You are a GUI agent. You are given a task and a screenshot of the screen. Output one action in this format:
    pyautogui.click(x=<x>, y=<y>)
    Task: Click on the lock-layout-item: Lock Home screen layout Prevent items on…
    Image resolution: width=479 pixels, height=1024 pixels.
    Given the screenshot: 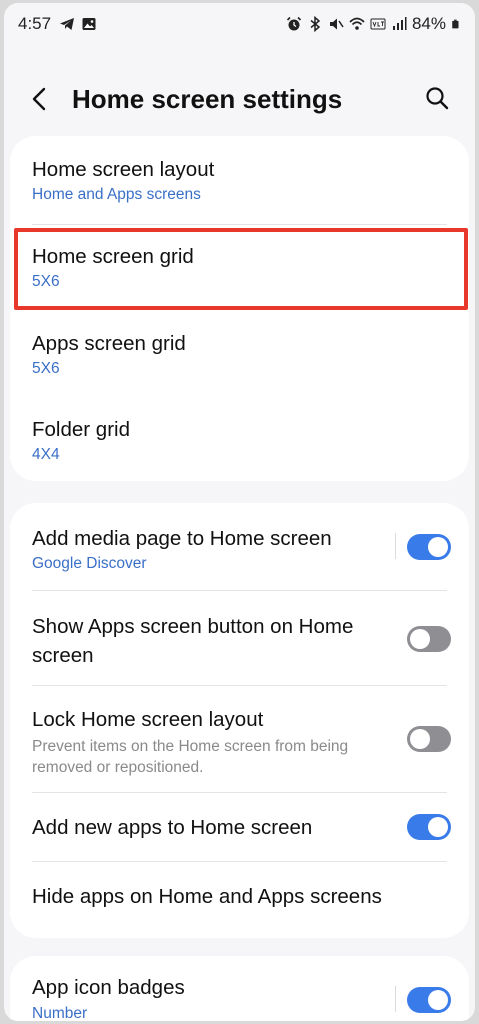 What is the action you would take?
    pyautogui.click(x=239, y=738)
    